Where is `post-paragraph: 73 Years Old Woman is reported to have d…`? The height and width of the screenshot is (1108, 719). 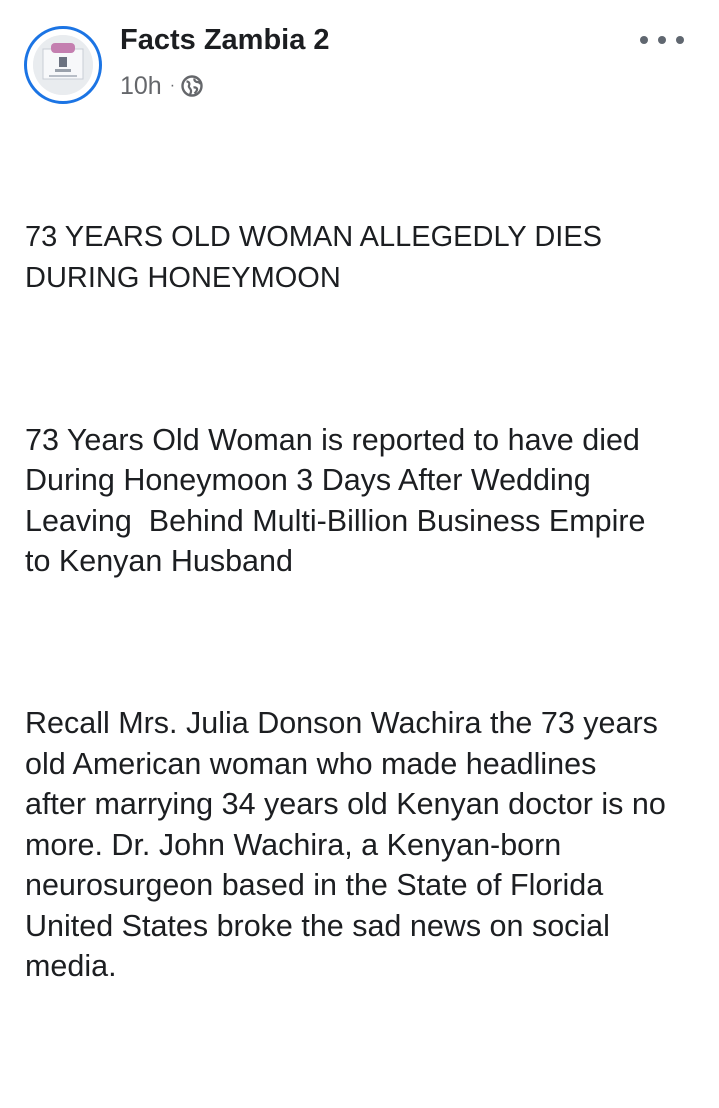
post-paragraph: 73 Years Old Woman is reported to have d… is located at coordinates (335, 500).